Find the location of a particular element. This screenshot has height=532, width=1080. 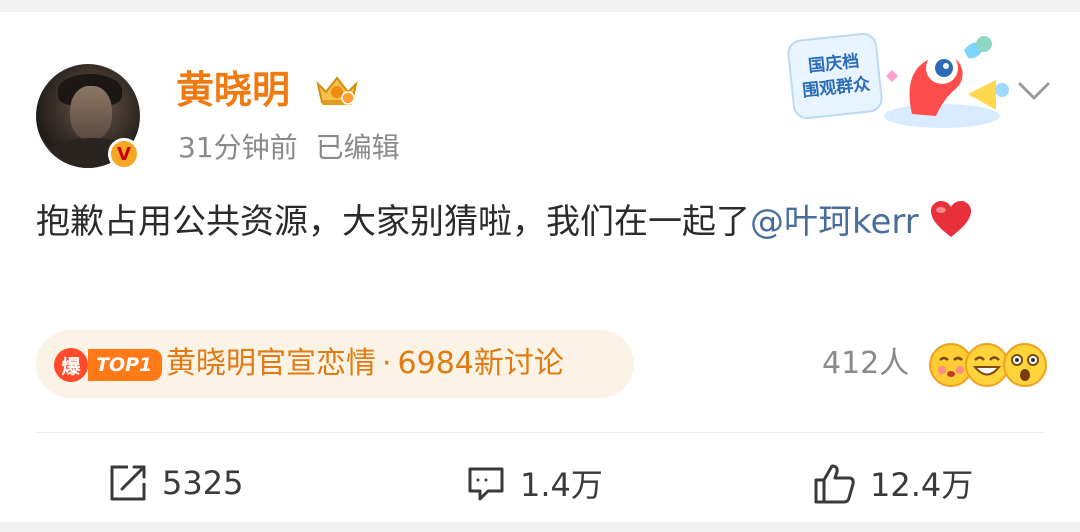

like-count: 12.4万 is located at coordinates (922, 485).